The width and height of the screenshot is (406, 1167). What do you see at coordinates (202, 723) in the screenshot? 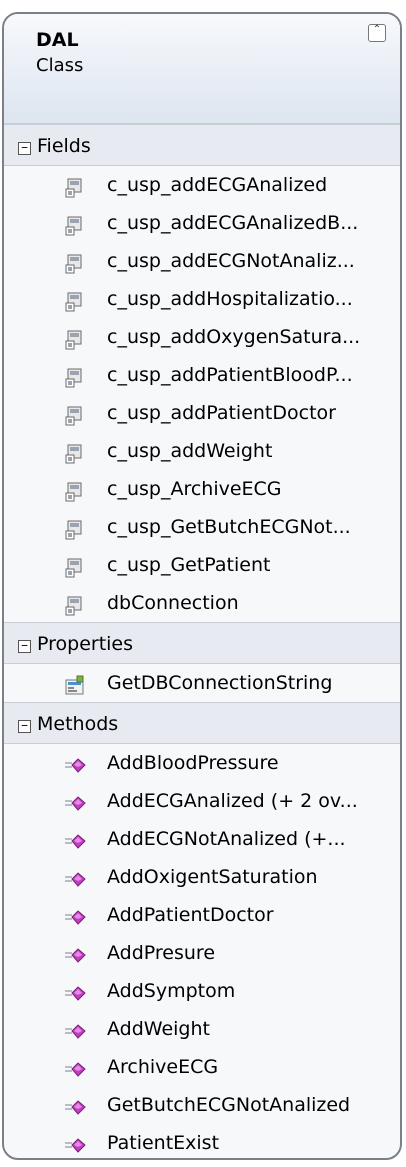
I see `section-header-methods: − Methods` at bounding box center [202, 723].